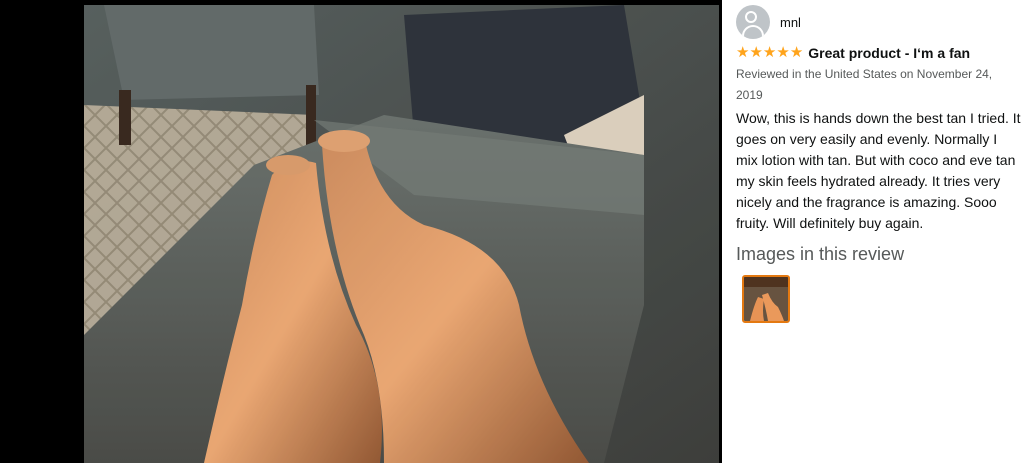 The image size is (1024, 463). What do you see at coordinates (889, 53) in the screenshot?
I see `review-title: Great product - I‘m a fan` at bounding box center [889, 53].